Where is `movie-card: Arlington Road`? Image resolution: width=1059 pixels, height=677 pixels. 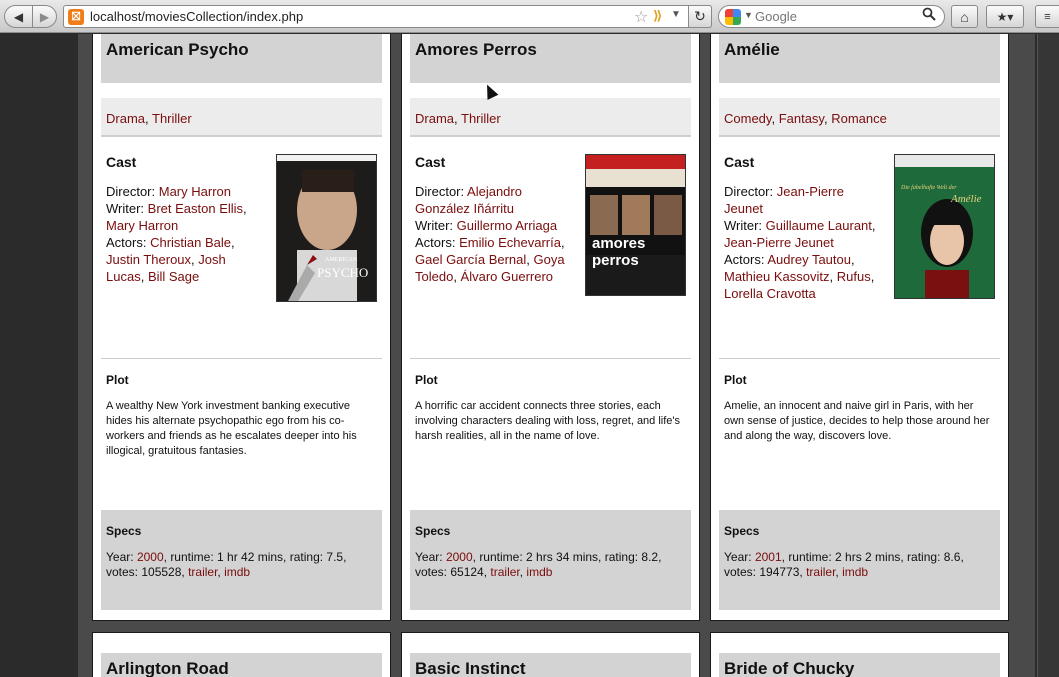
movie-card: Arlington Road is located at coordinates (241, 654).